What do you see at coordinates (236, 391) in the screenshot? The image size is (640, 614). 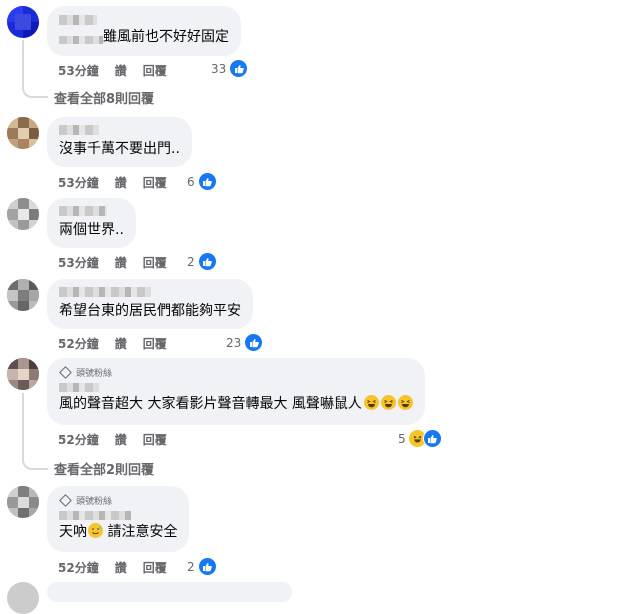 I see `comment-bubble: 頭號粉絲 風的聲音超大 大家看影片聲音轉最大 風聲嚇鼠人` at bounding box center [236, 391].